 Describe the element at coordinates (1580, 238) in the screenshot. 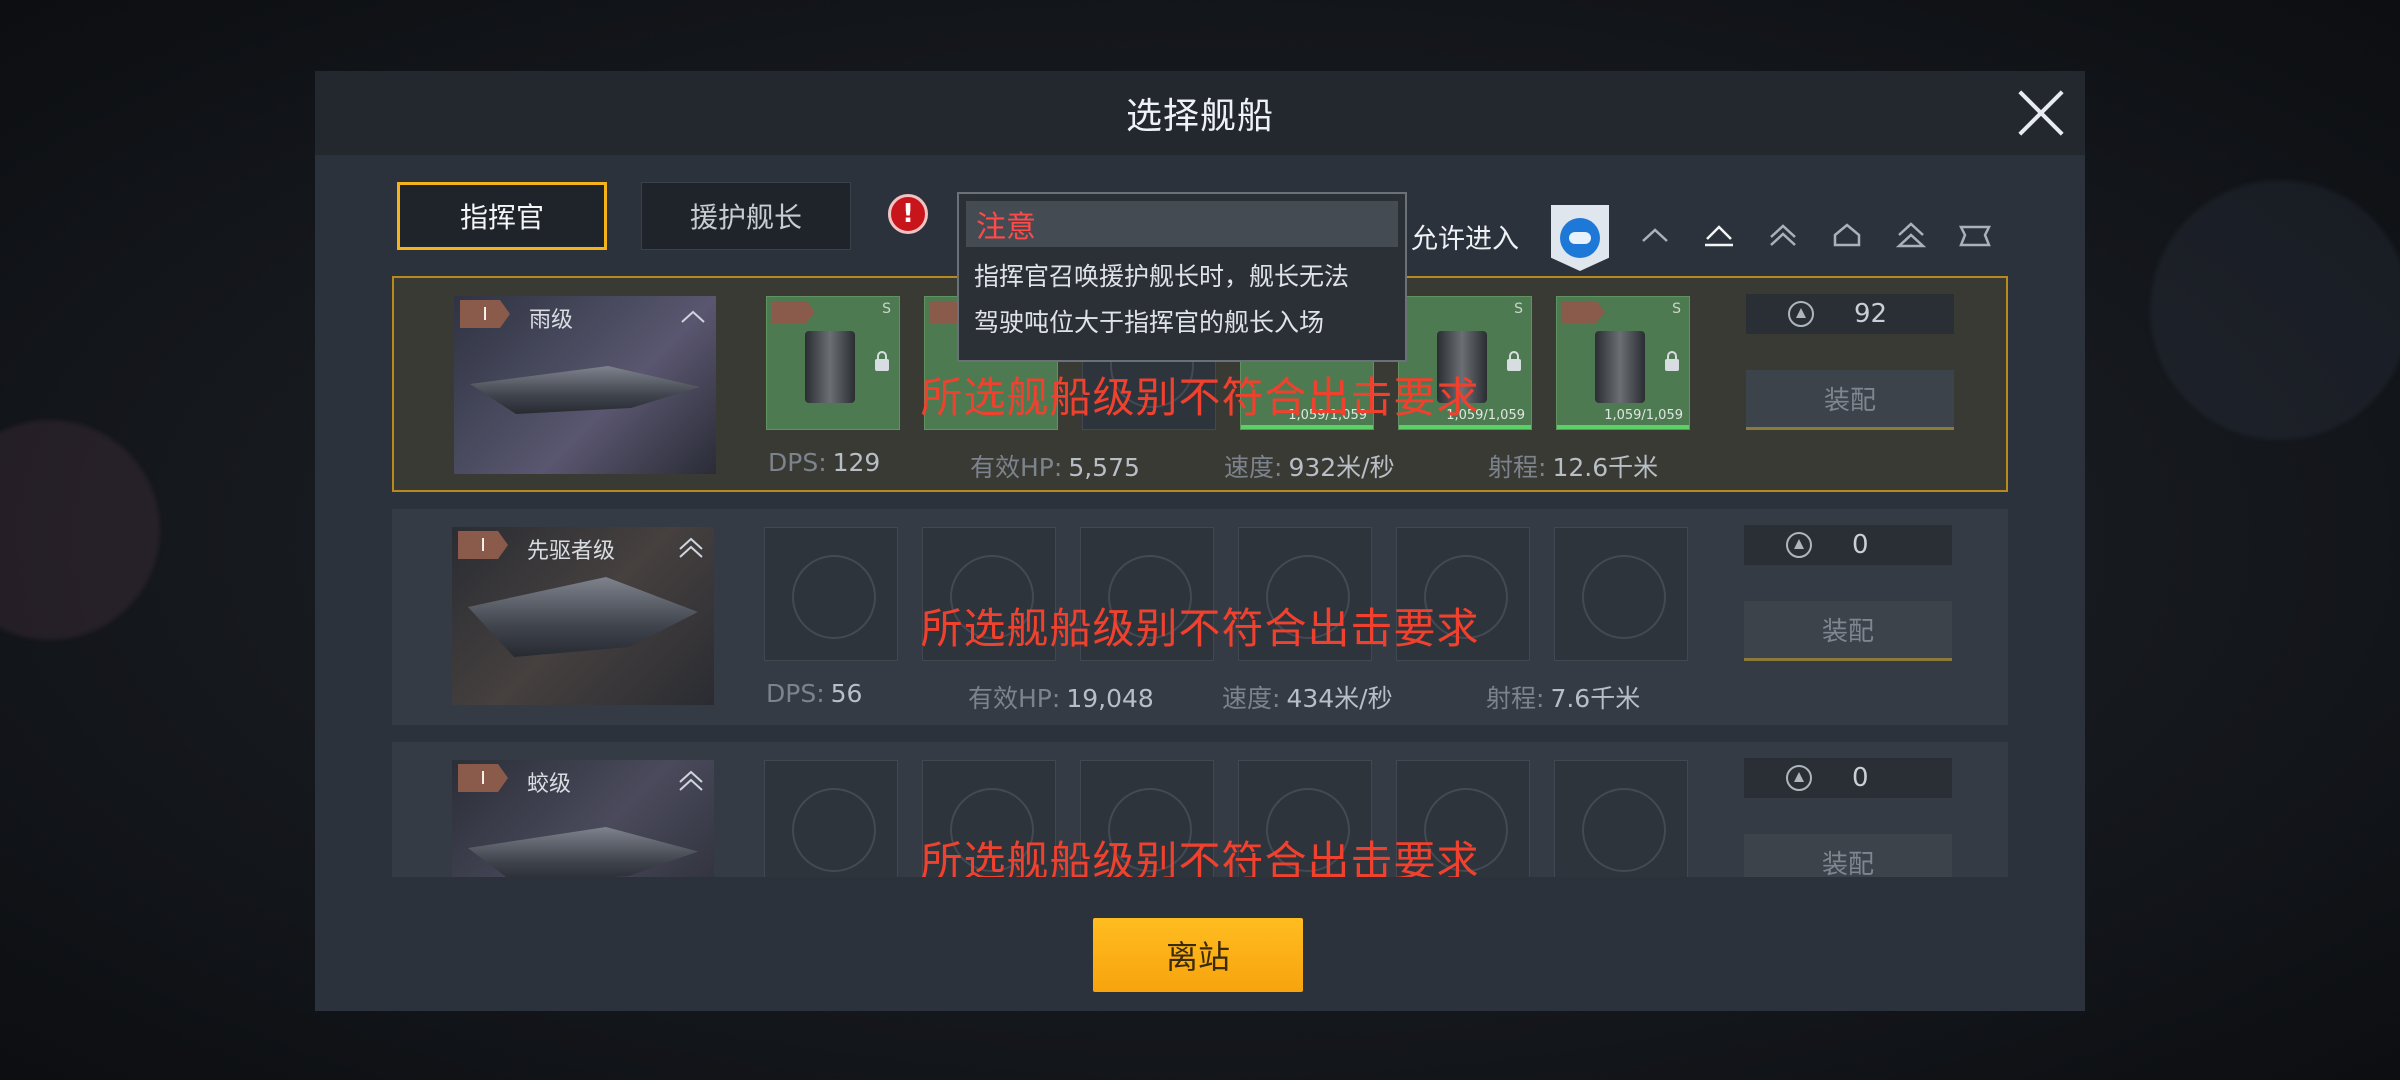

I see `faction-badge-icon` at that location.